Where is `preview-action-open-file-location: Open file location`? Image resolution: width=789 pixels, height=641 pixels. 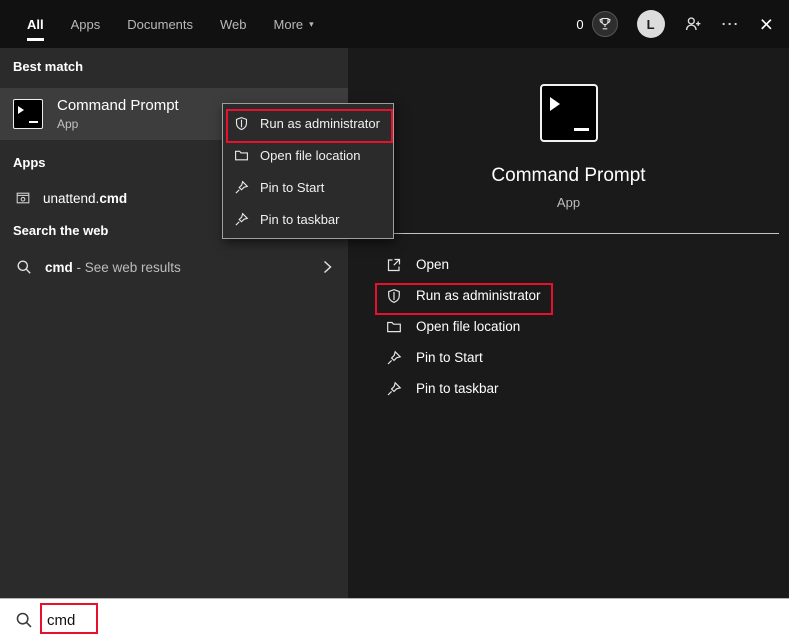
preview-action-open-file-location: Open file location is located at coordinates (568, 326).